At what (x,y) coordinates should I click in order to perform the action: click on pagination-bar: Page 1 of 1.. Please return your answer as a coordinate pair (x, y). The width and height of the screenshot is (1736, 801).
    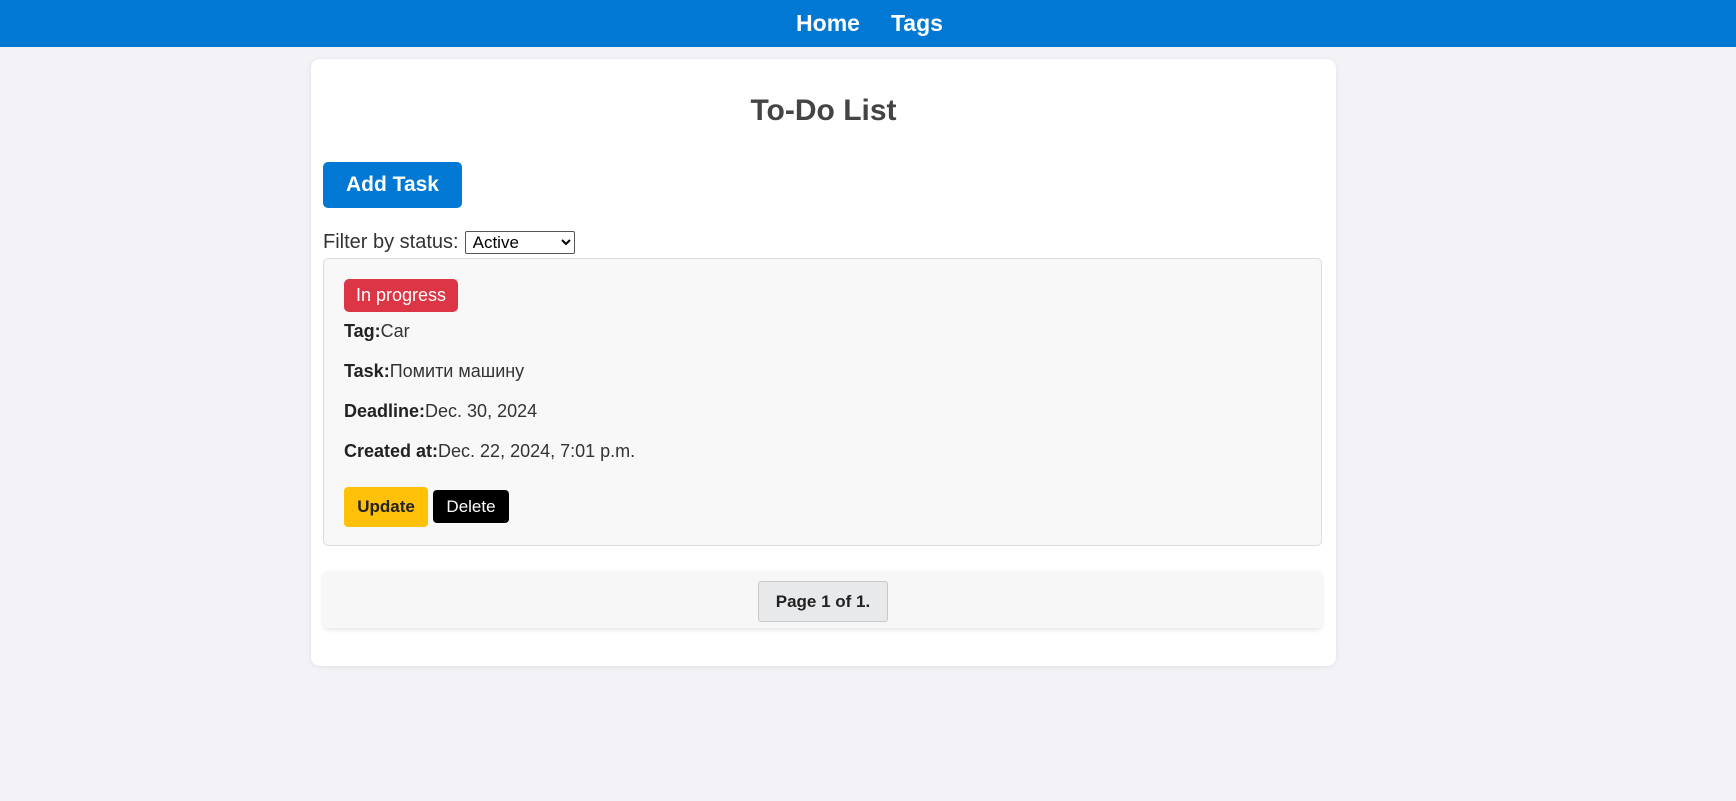
    Looking at the image, I should click on (822, 599).